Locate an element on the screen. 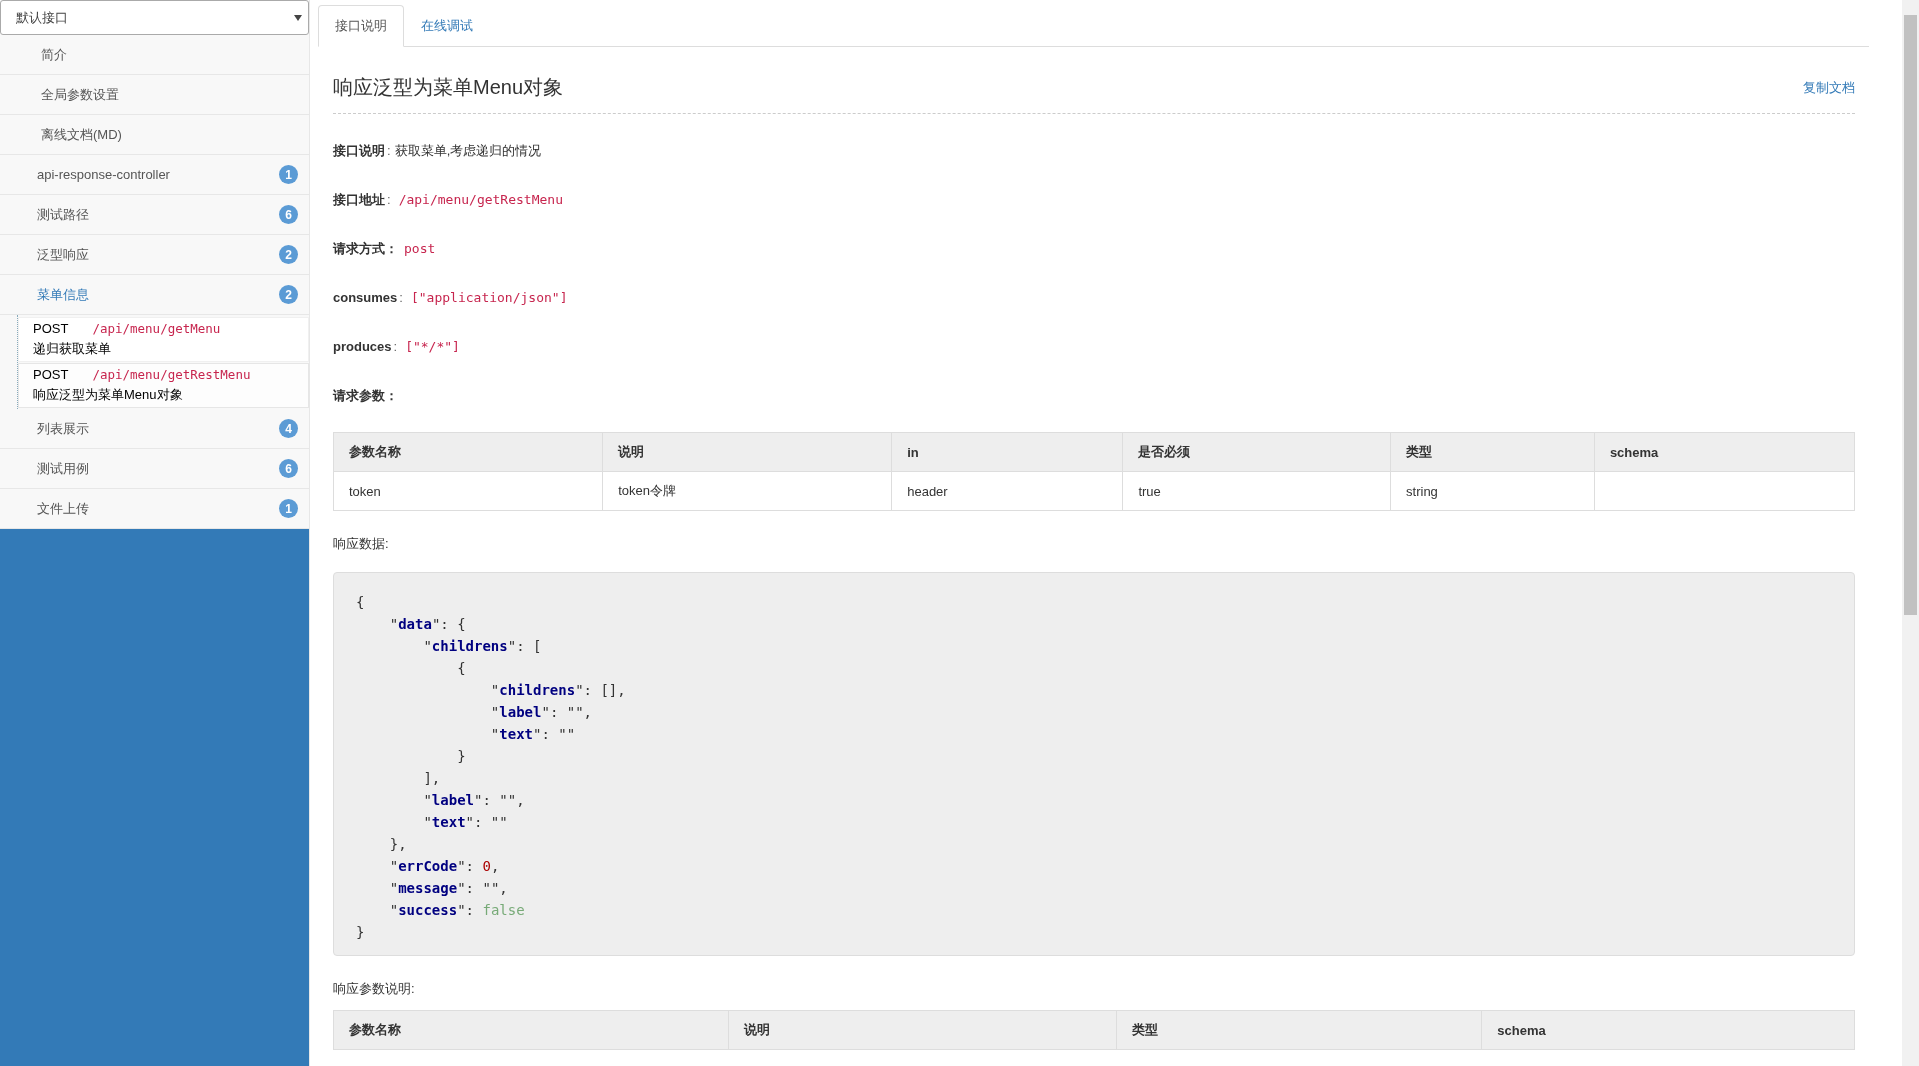  doc-title: 响应泛型为菜单Menu对象 is located at coordinates (448, 87).